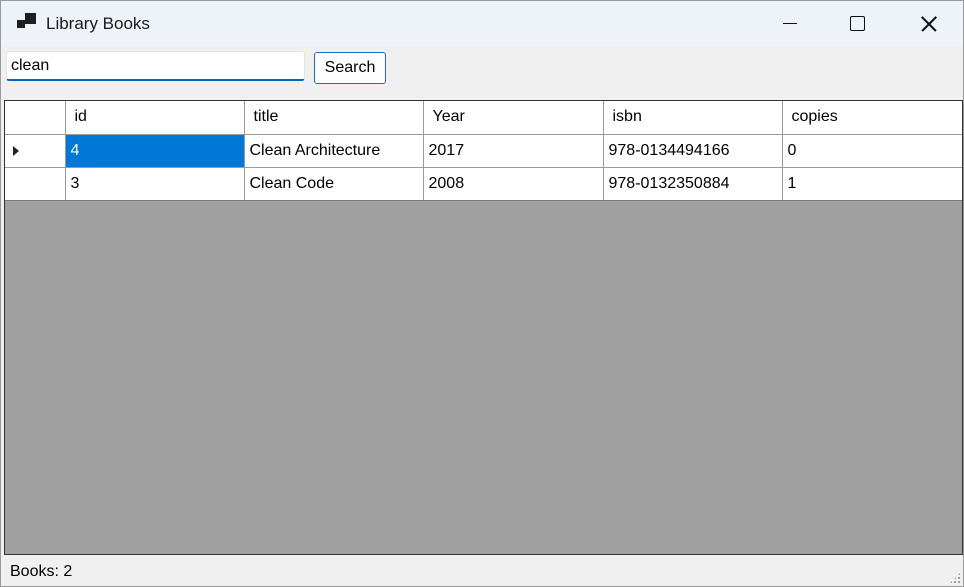 This screenshot has height=587, width=964. Describe the element at coordinates (27, 22) in the screenshot. I see `app-window-icon` at that location.